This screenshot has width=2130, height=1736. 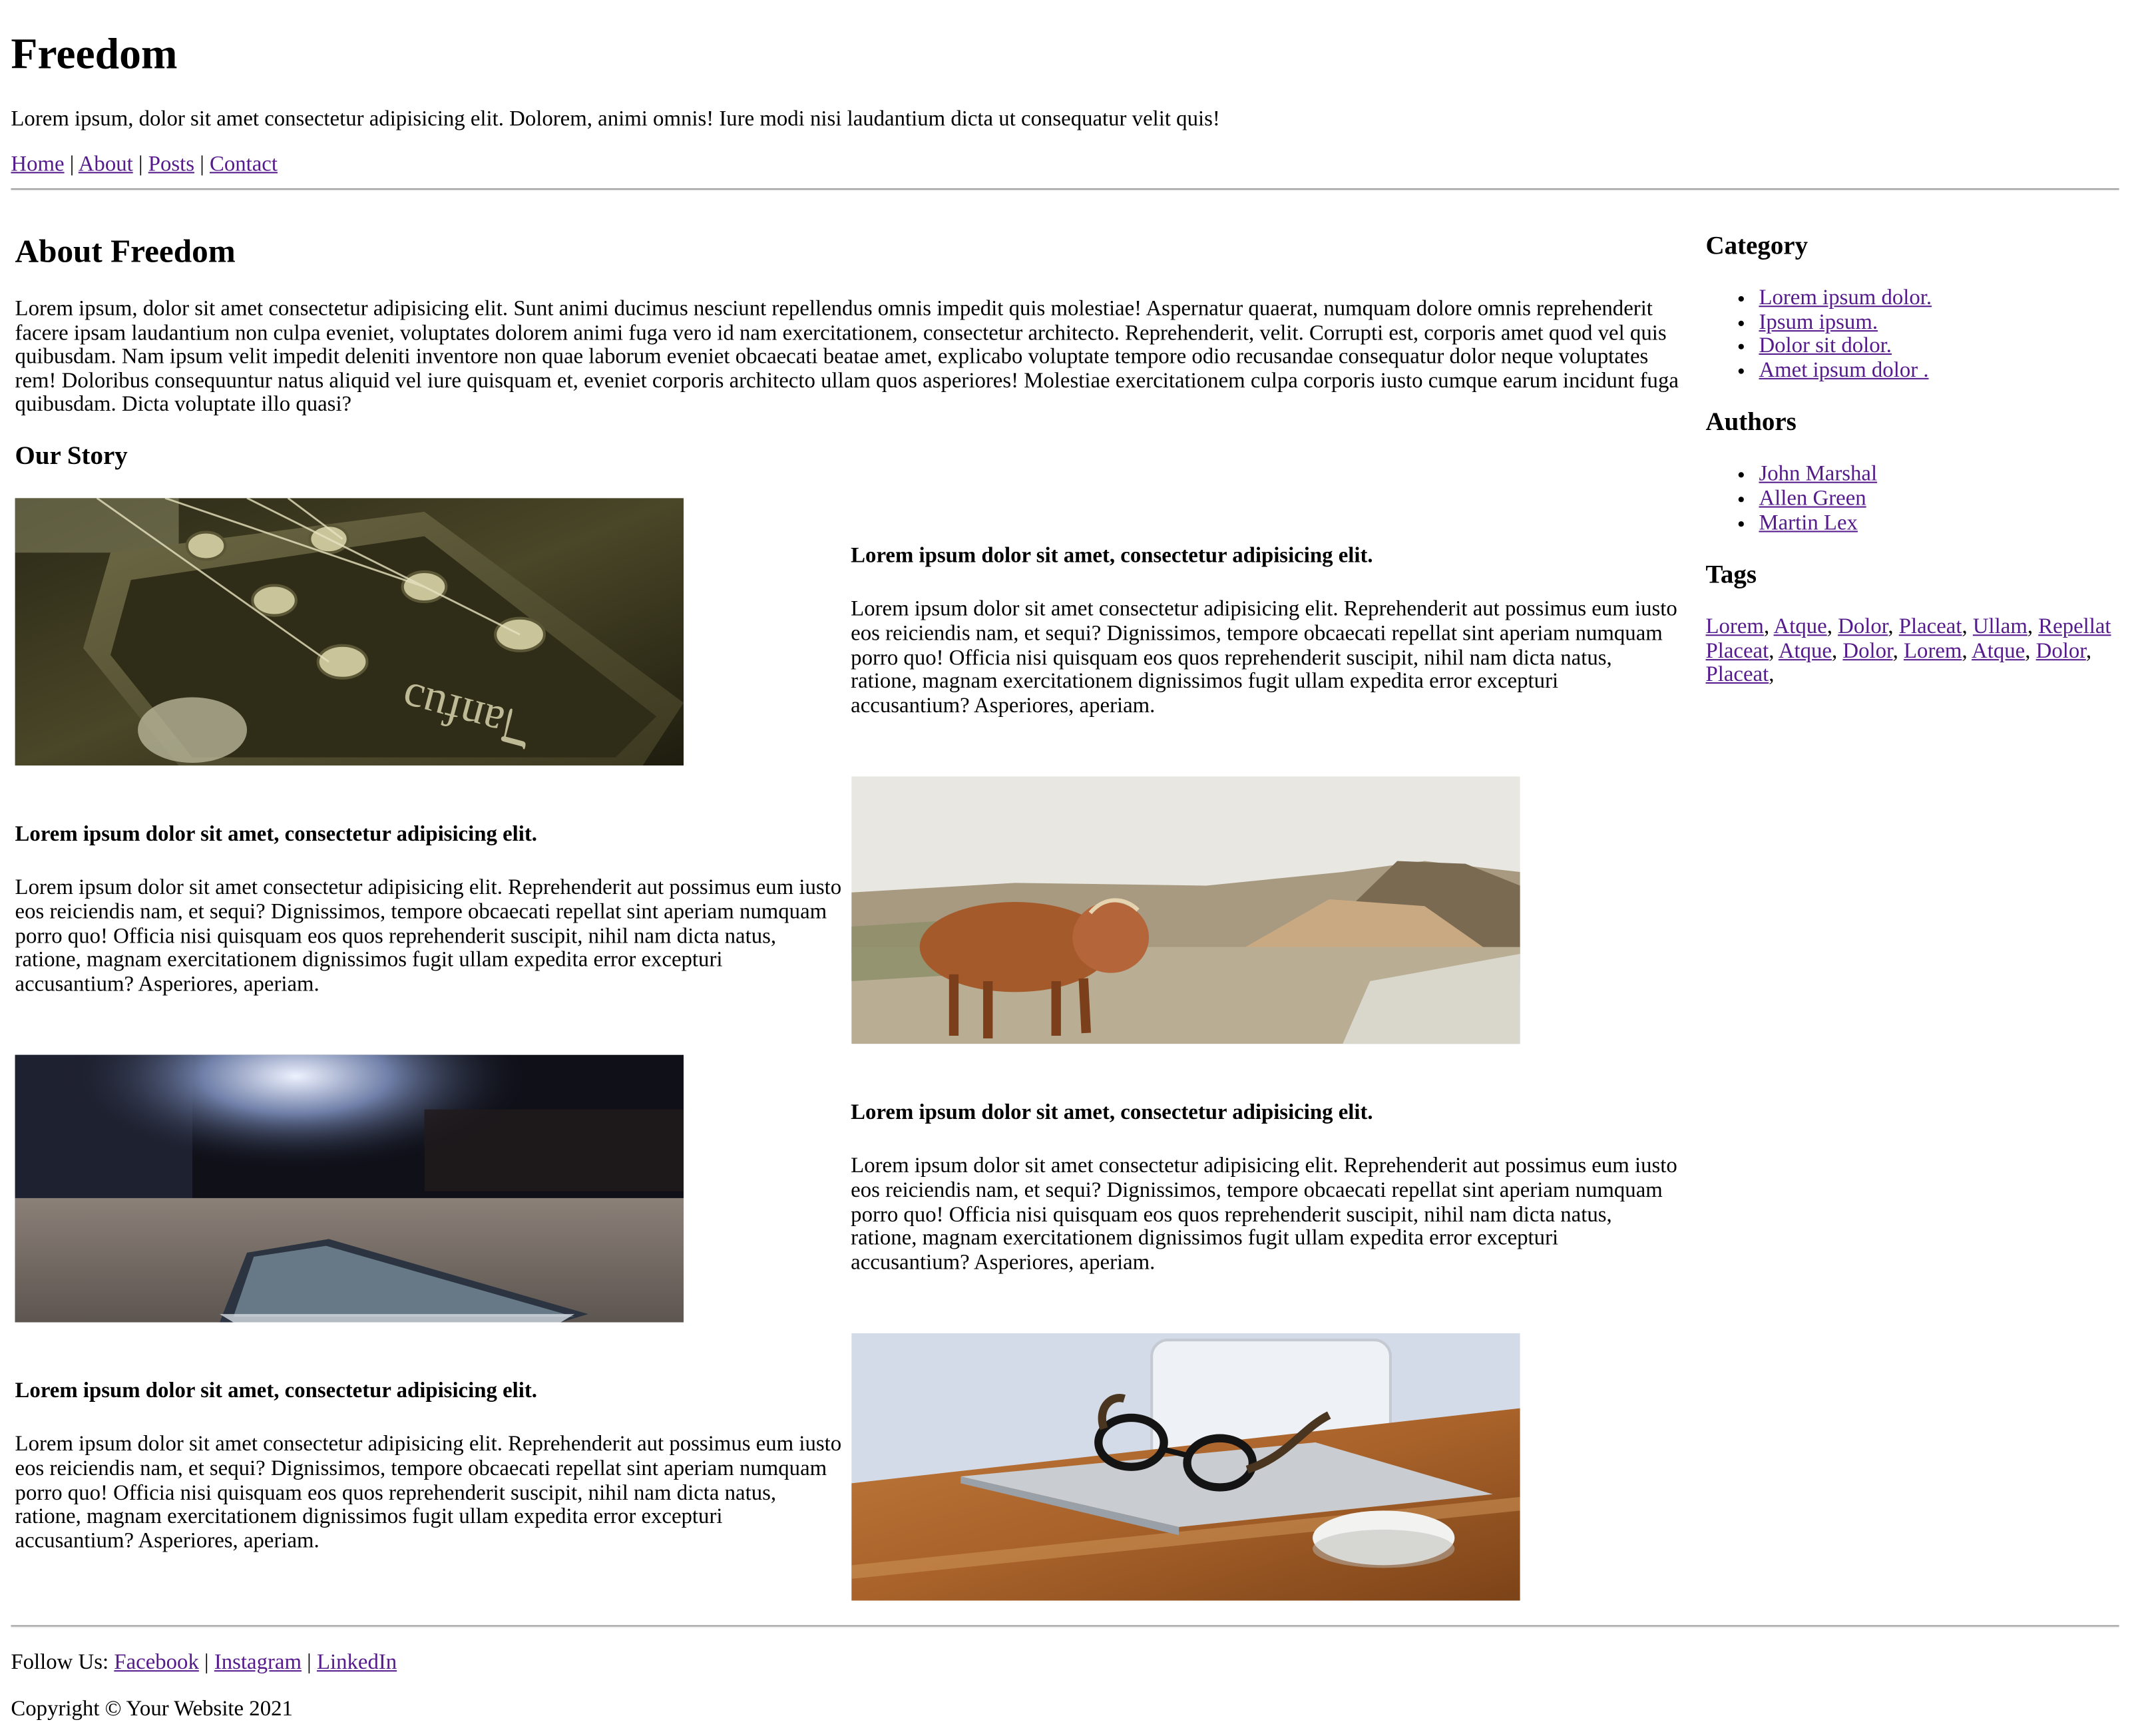 I want to click on category-link: Amet ipsum dolor ., so click(x=1843, y=370).